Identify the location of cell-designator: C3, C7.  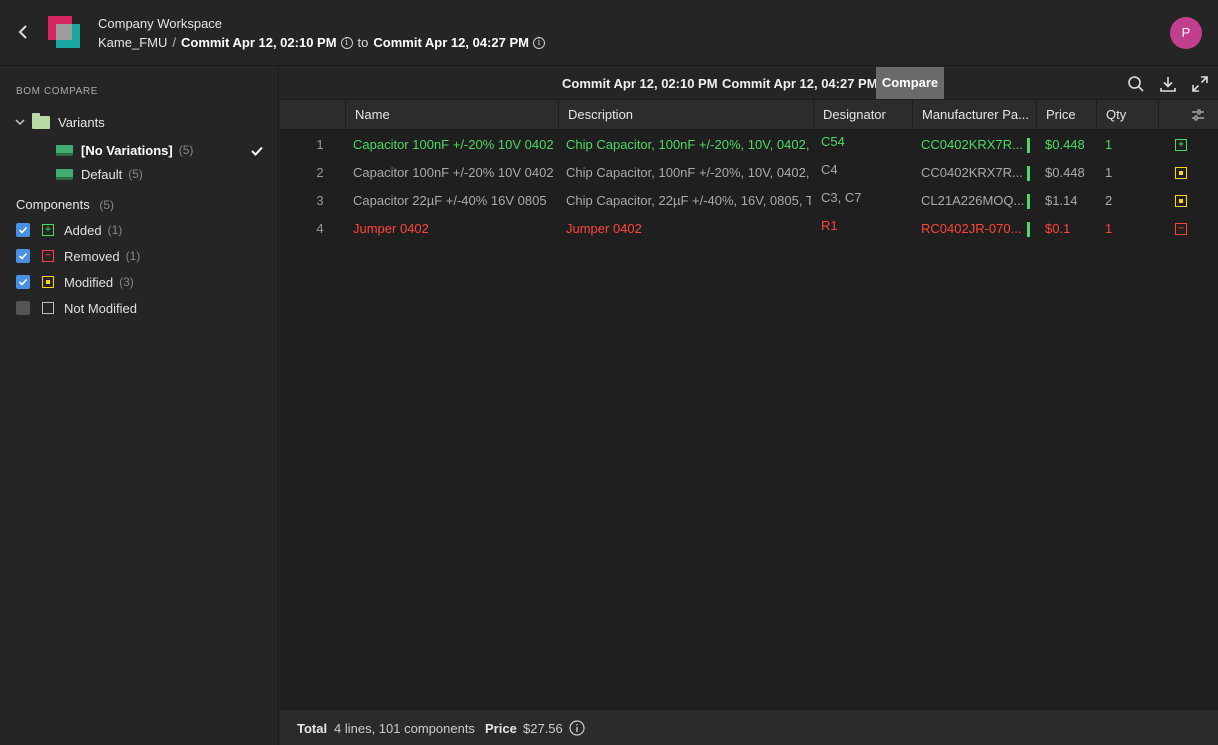
(841, 197).